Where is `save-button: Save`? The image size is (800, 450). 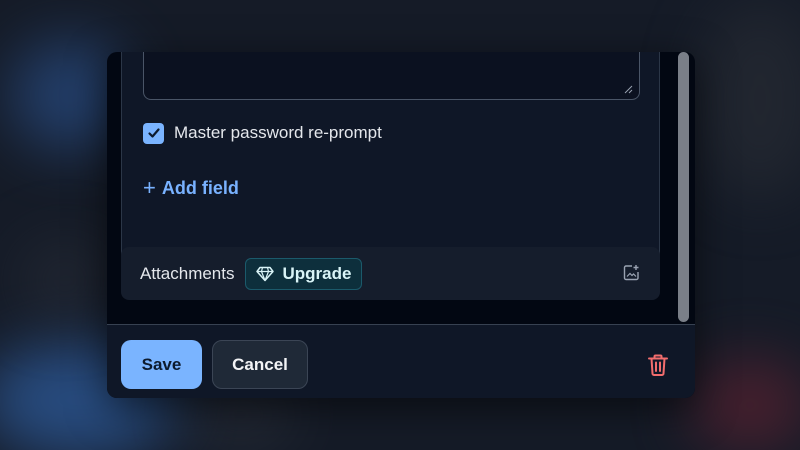
save-button: Save is located at coordinates (161, 364).